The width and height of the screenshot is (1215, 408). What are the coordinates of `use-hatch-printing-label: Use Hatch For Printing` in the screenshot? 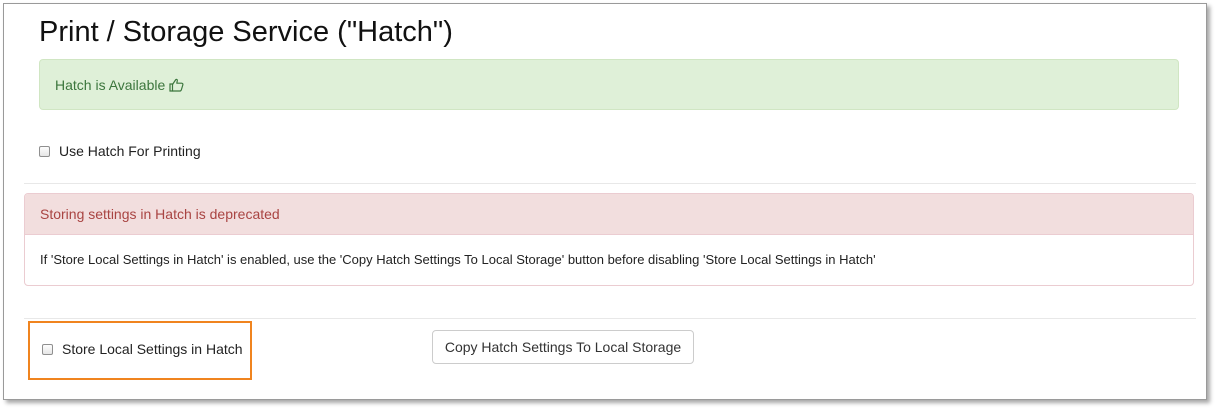 It's located at (130, 151).